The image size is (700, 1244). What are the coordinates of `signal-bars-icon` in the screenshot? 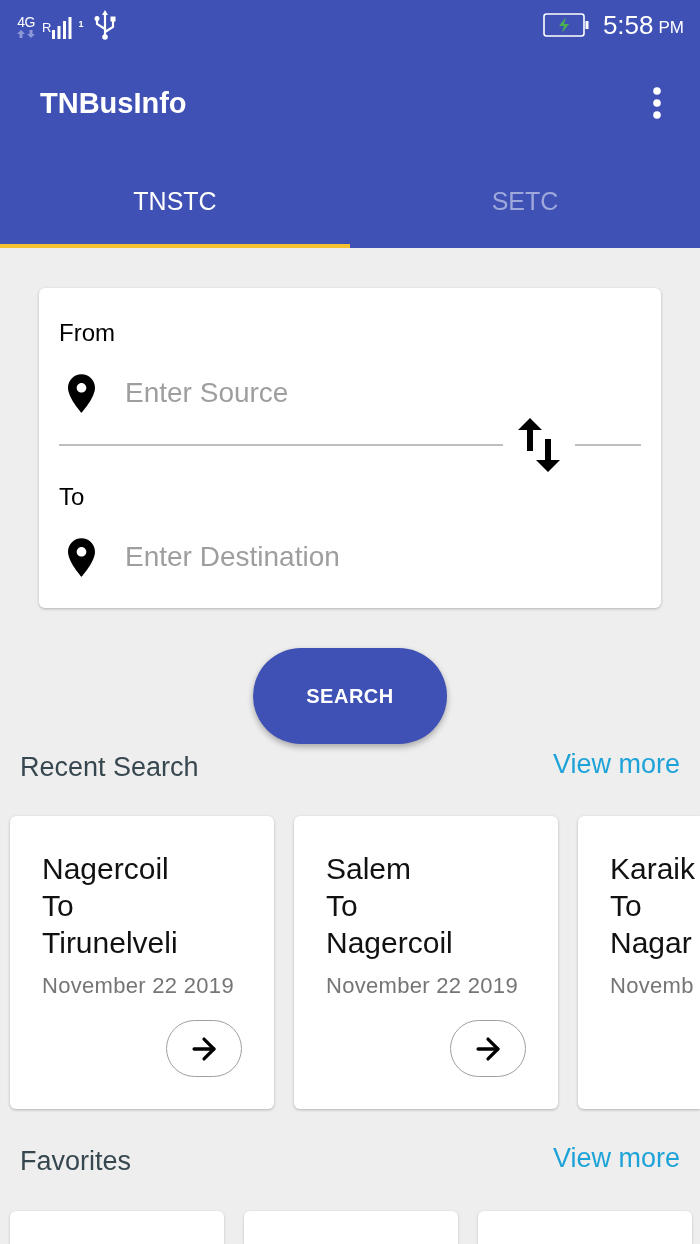 It's located at (62, 28).